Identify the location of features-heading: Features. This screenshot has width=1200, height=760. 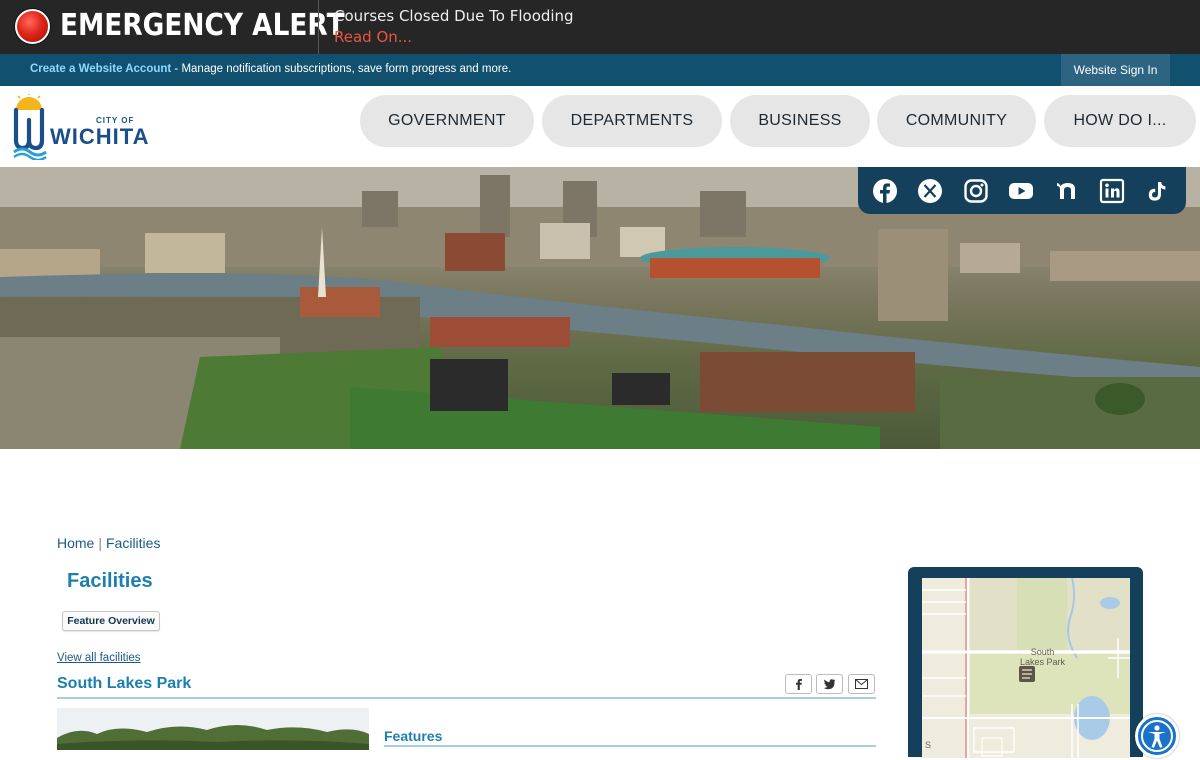
(413, 736).